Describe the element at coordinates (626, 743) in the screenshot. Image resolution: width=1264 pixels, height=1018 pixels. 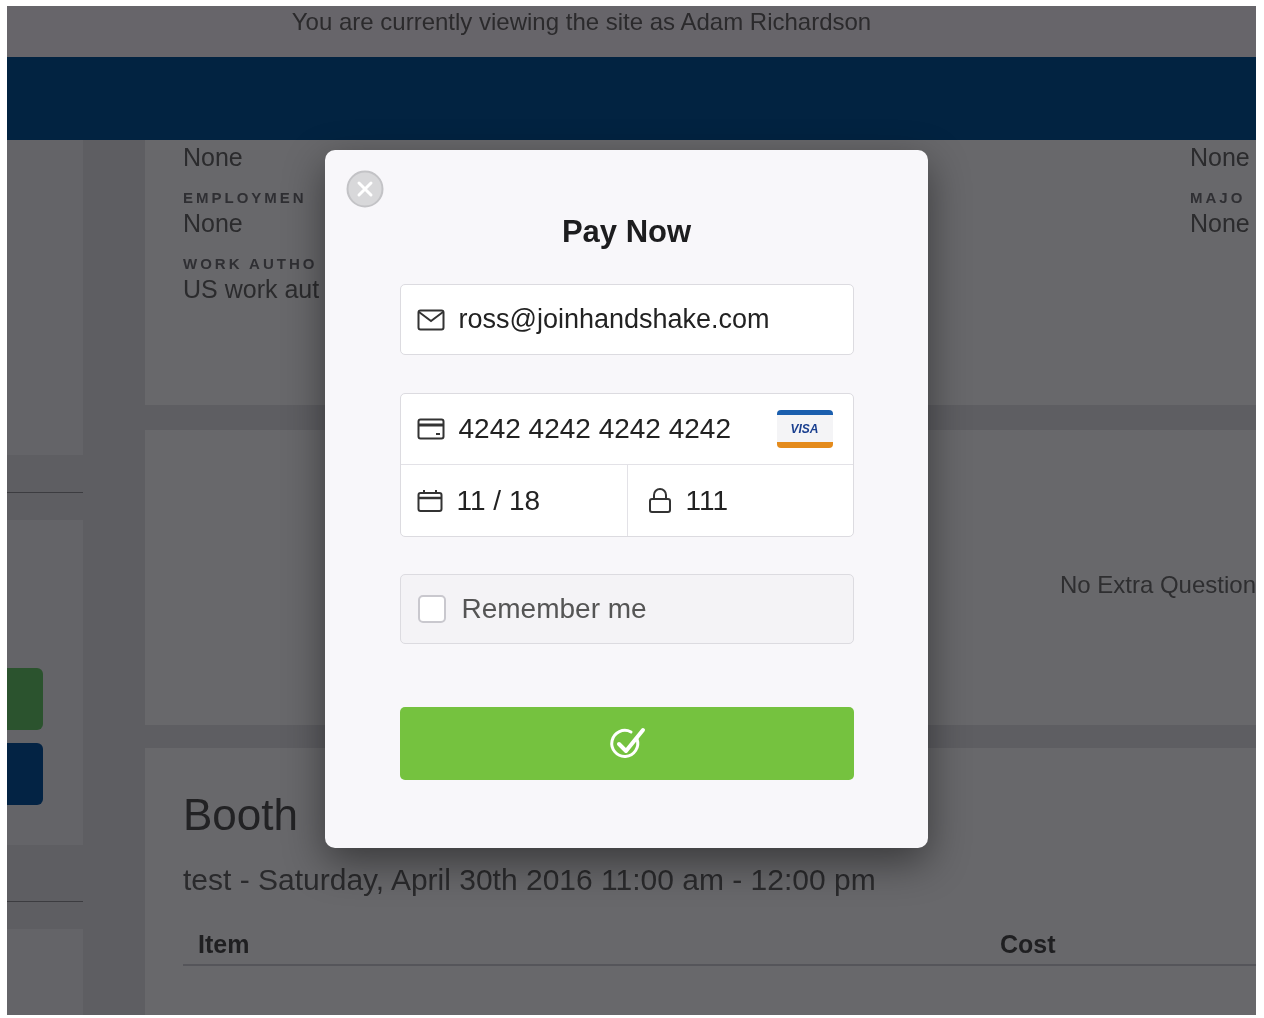
I see `pay-button` at that location.